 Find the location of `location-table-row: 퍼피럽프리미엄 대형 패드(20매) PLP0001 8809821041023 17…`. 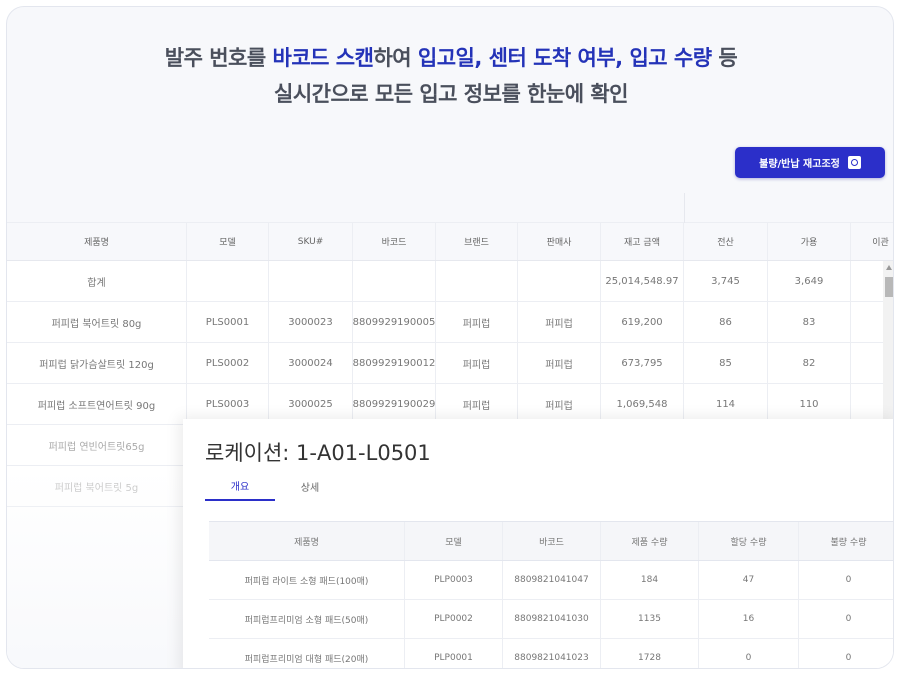

location-table-row: 퍼피럽프리미엄 대형 패드(20매) PLP0001 8809821041023 17… is located at coordinates (551, 653).